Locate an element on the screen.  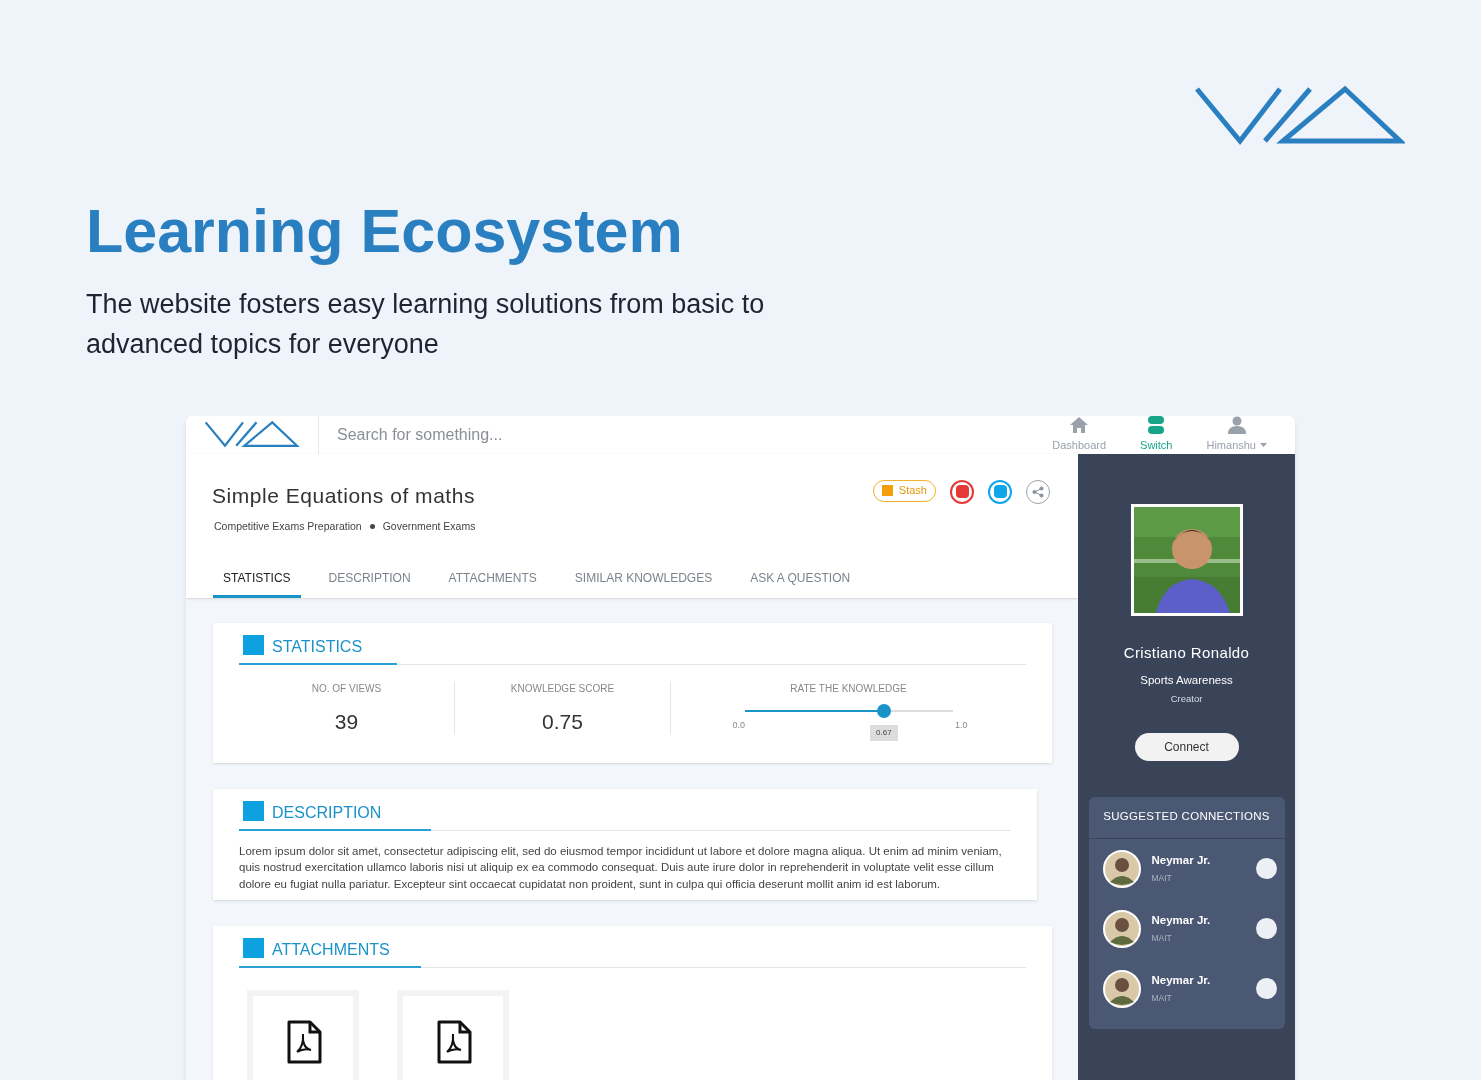
stat-value: 39 is located at coordinates (346, 721).